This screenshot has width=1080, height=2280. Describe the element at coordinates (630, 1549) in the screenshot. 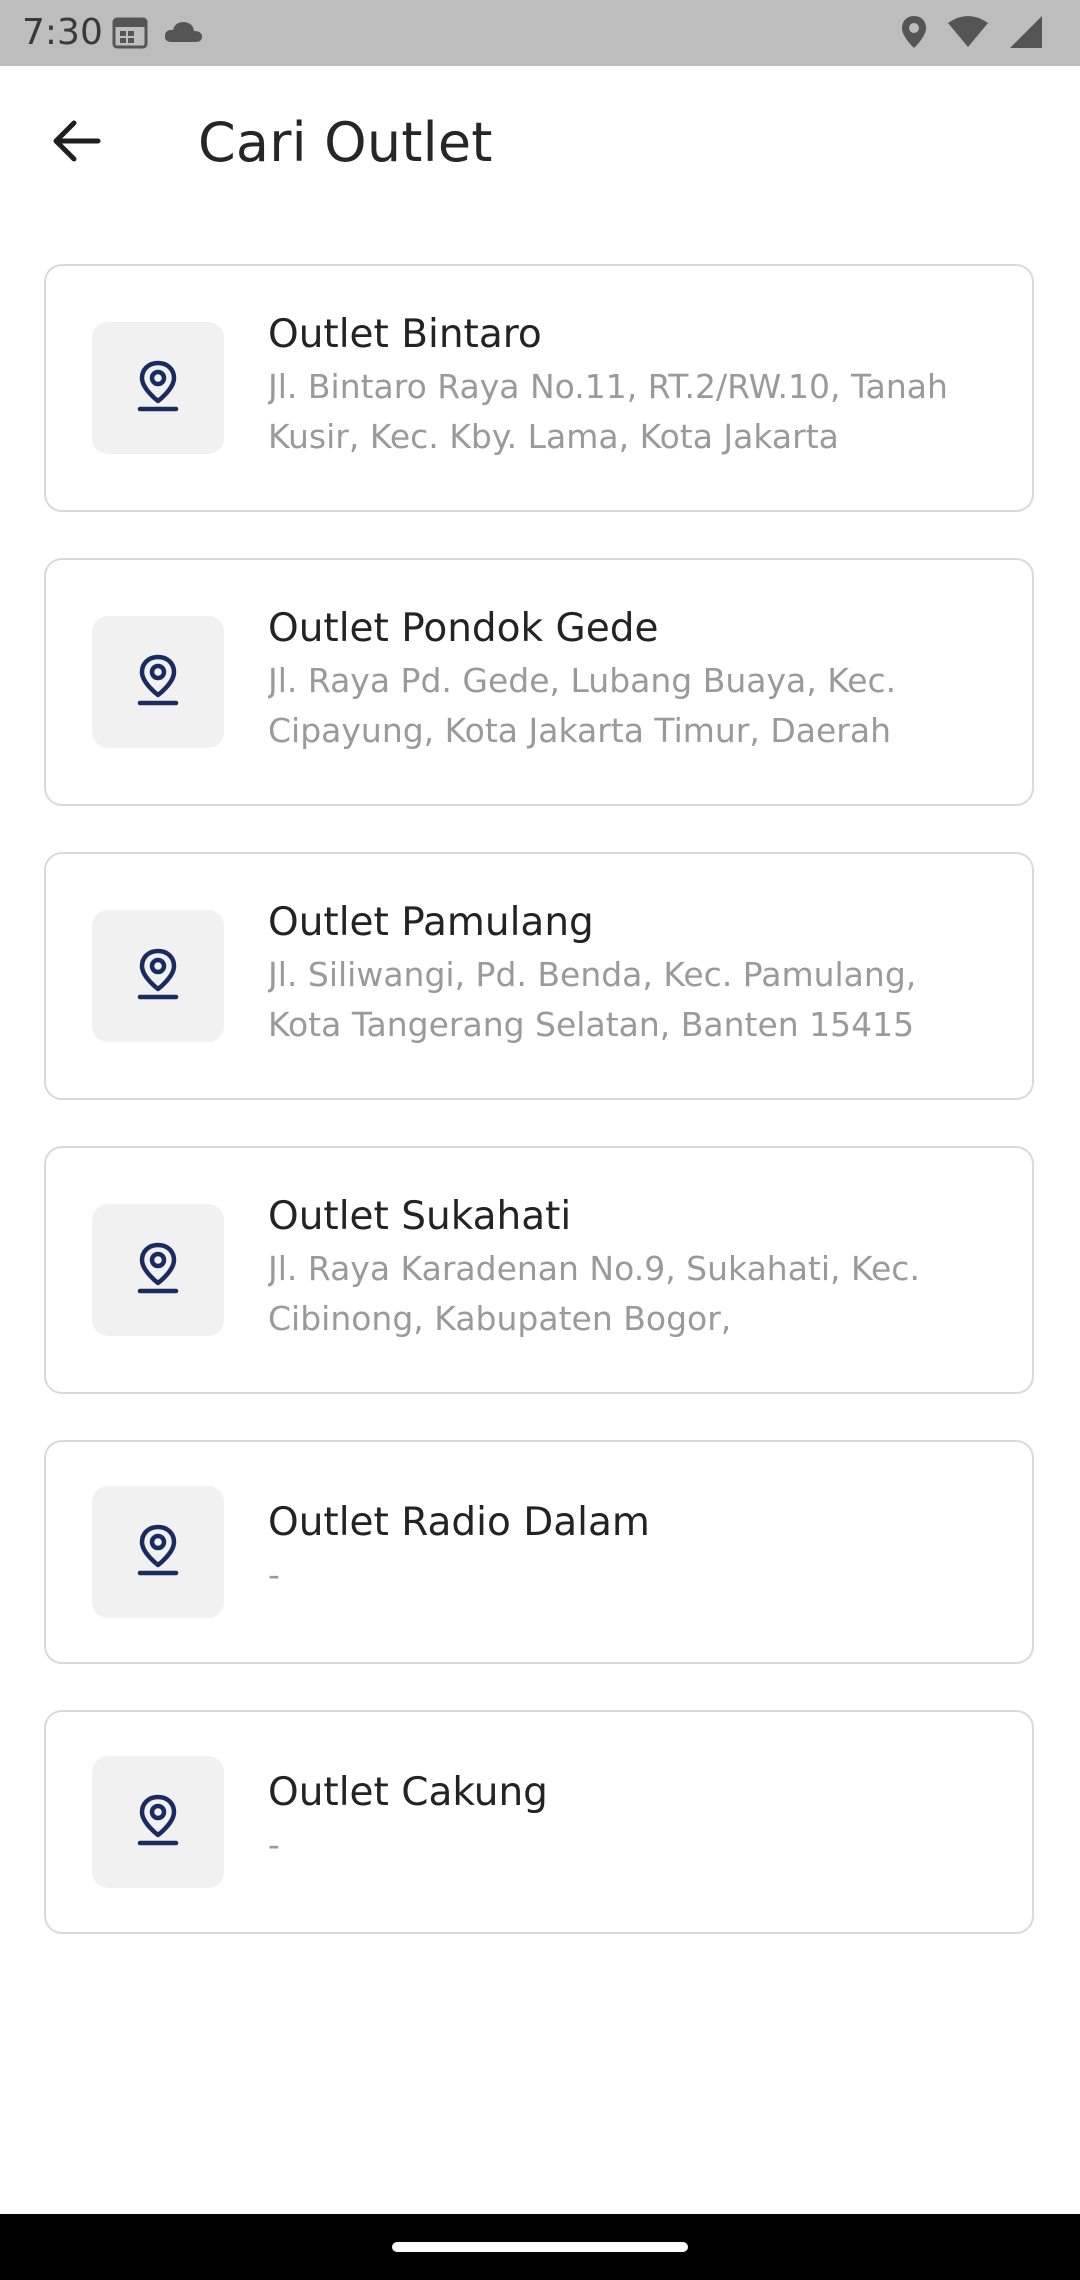

I see `outlet-text: Outlet Radio Dalam -` at that location.